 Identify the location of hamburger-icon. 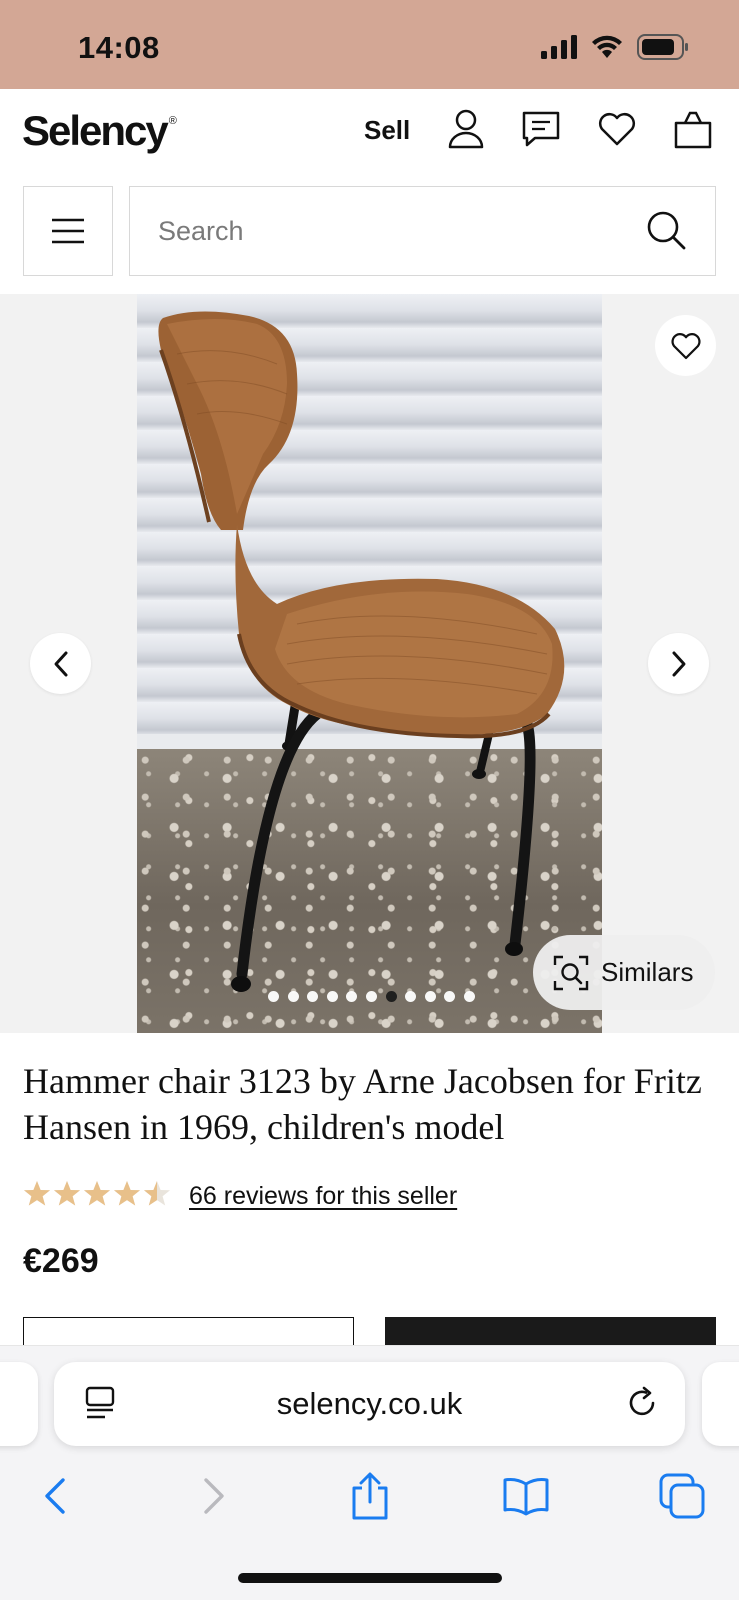
(68, 231).